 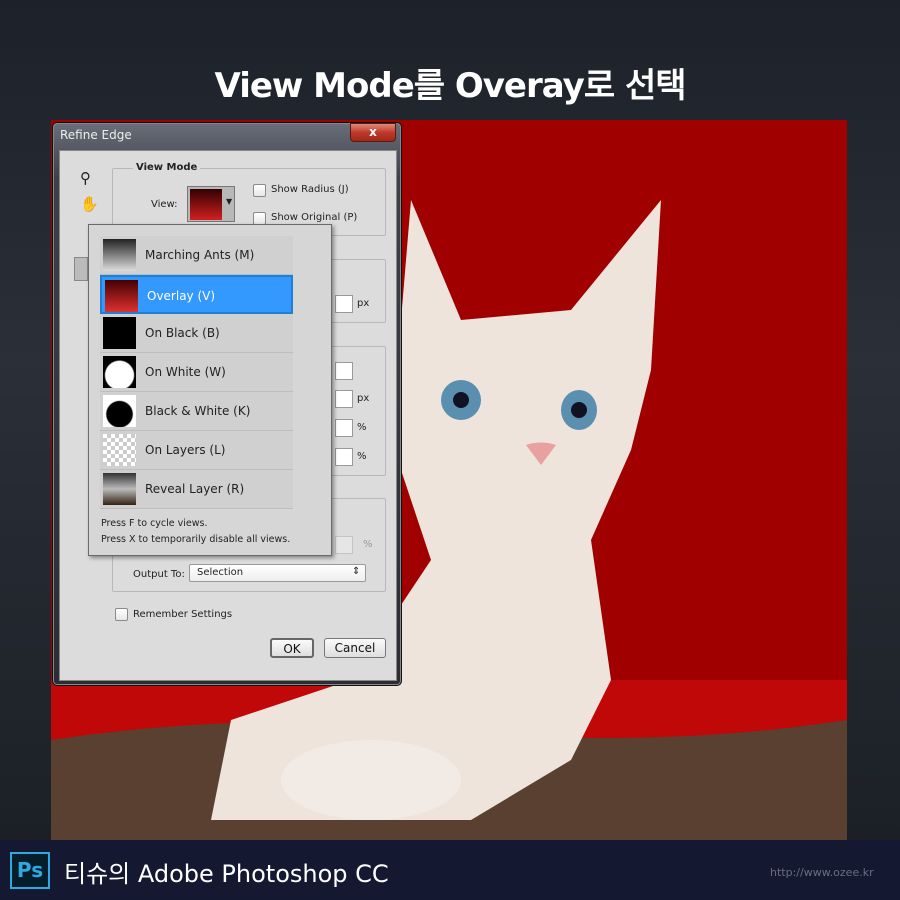 What do you see at coordinates (96, 135) in the screenshot?
I see `dialog-title: Refine Edge` at bounding box center [96, 135].